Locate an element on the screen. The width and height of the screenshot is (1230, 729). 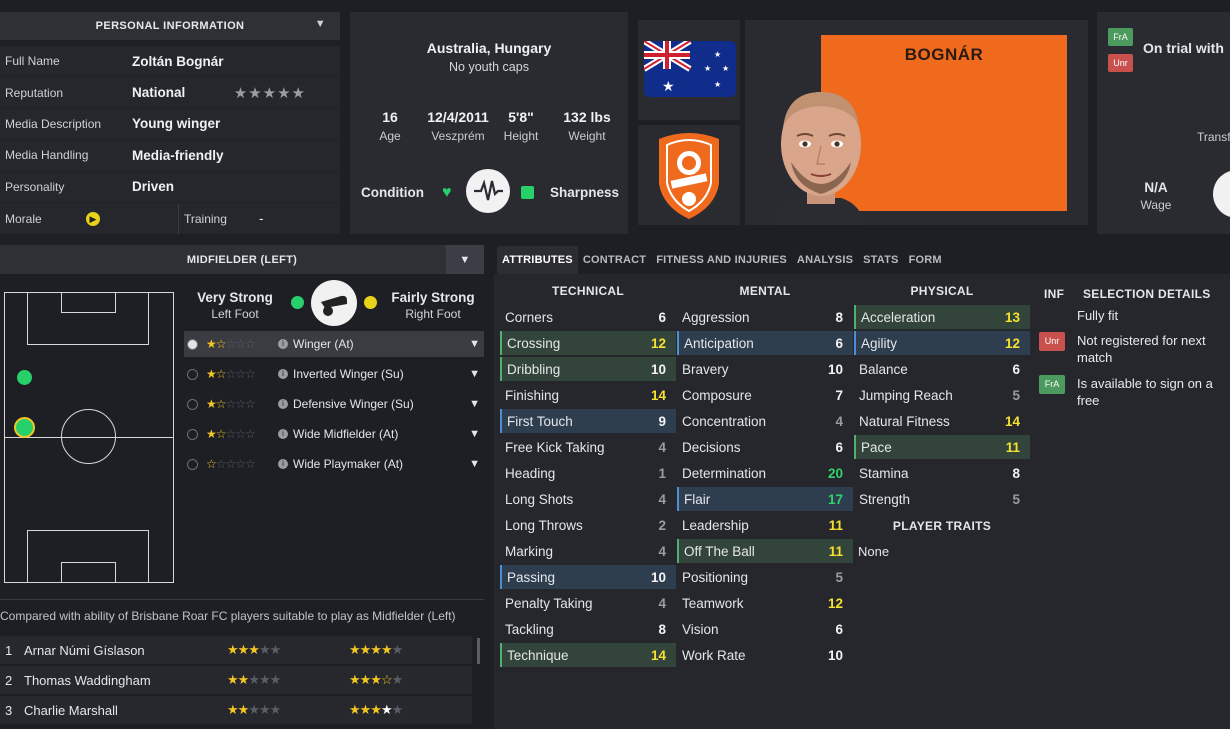
attr-finishing: Finishing 14 is located at coordinates (588, 395).